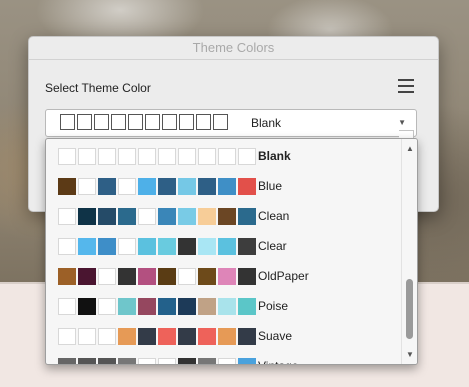 The image size is (469, 387). Describe the element at coordinates (273, 306) in the screenshot. I see `theme-option-label: Poise` at that location.